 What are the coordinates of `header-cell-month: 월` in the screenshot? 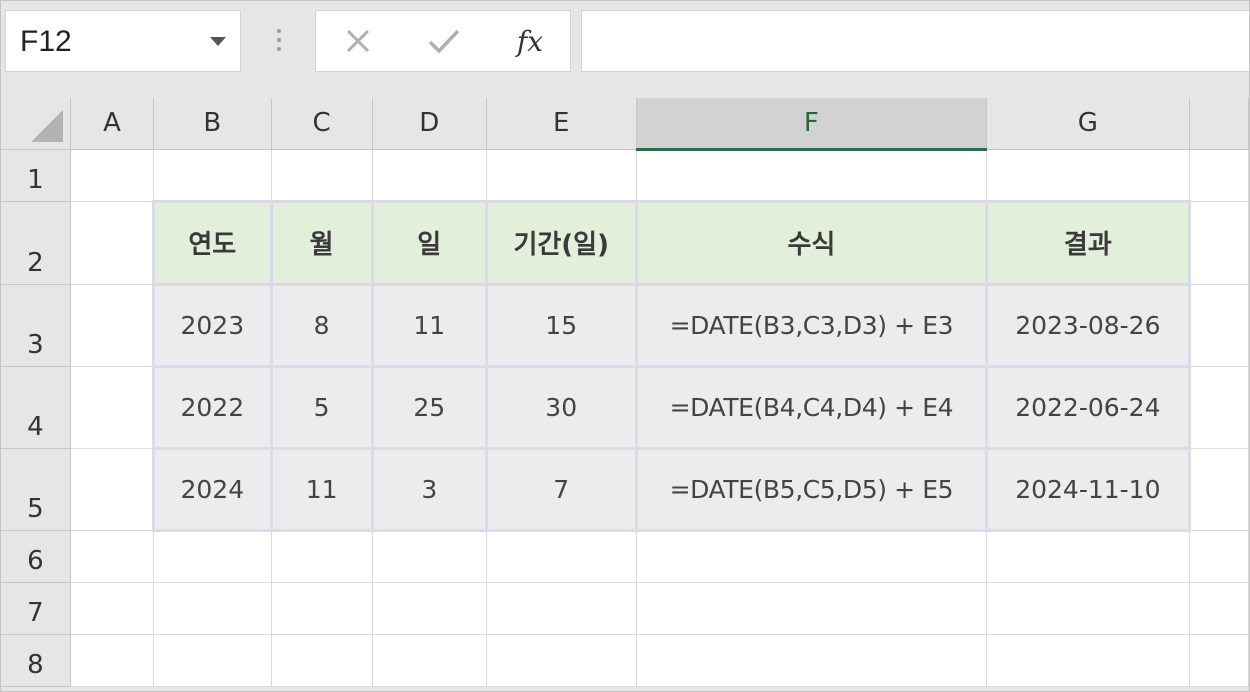 It's located at (321, 242).